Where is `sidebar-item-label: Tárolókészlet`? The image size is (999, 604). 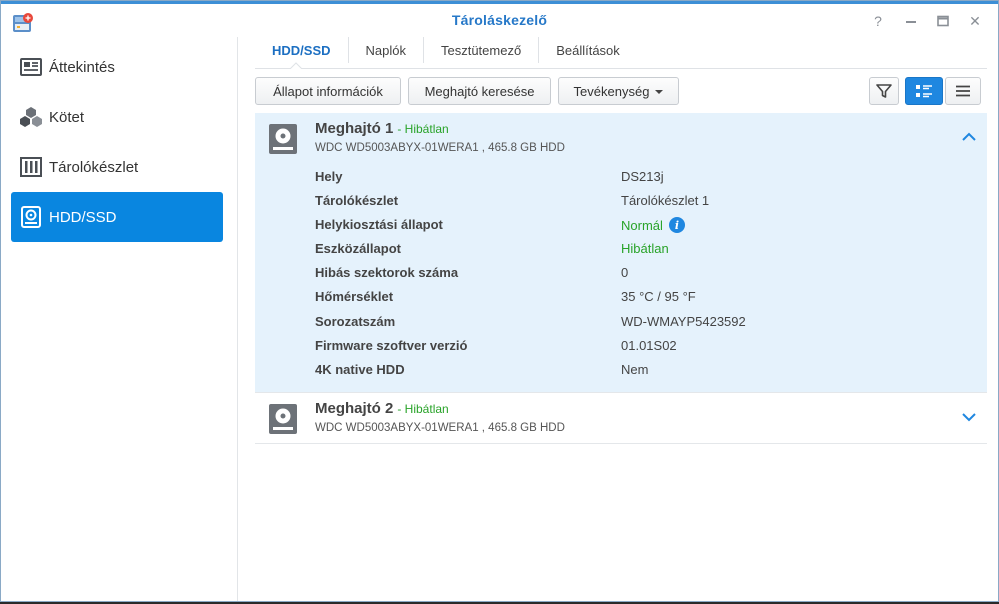 sidebar-item-label: Tárolókészlet is located at coordinates (94, 167).